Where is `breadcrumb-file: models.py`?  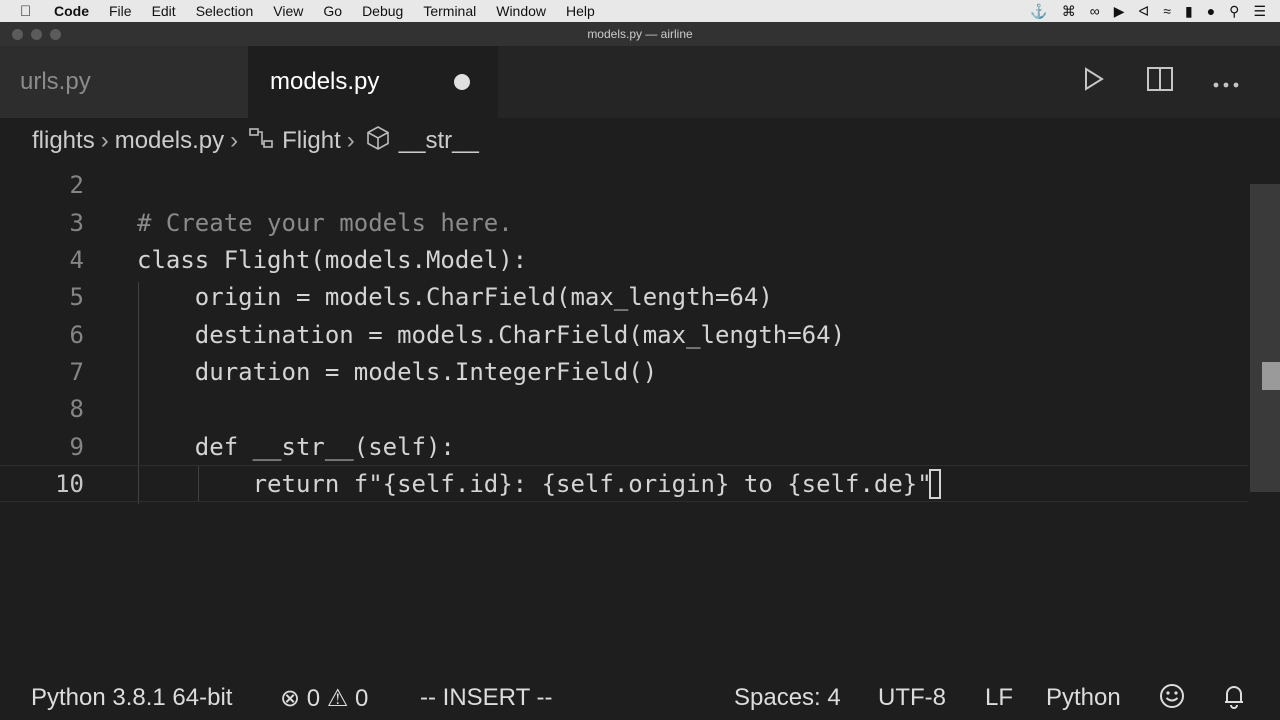
breadcrumb-file: models.py is located at coordinates (169, 141).